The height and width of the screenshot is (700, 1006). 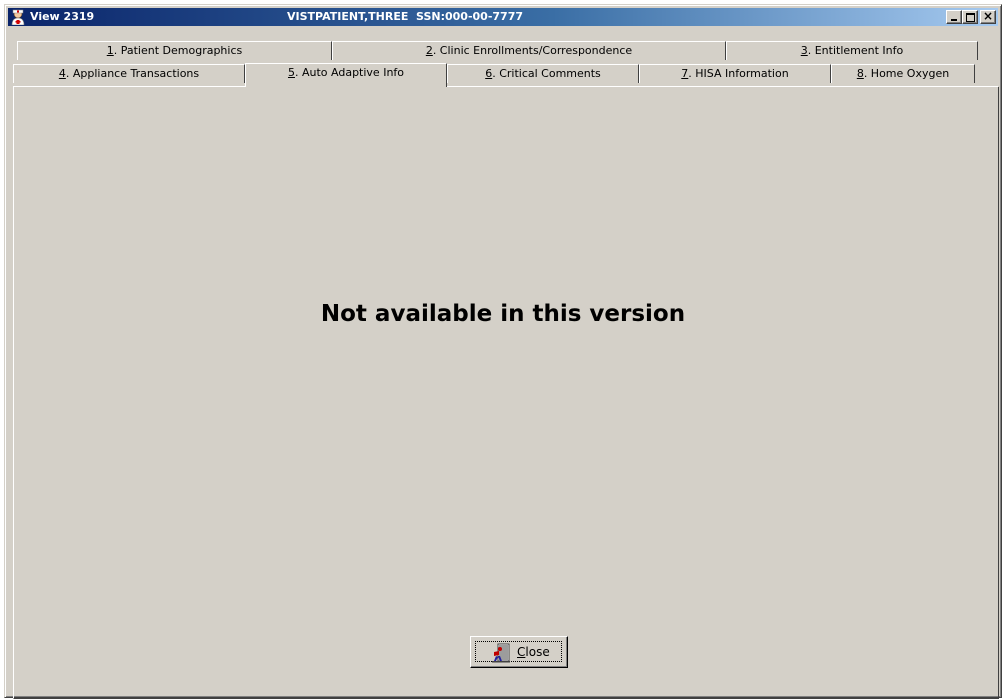 I want to click on tab-label: . Clinic Enrollments/Correspondence, so click(x=532, y=50).